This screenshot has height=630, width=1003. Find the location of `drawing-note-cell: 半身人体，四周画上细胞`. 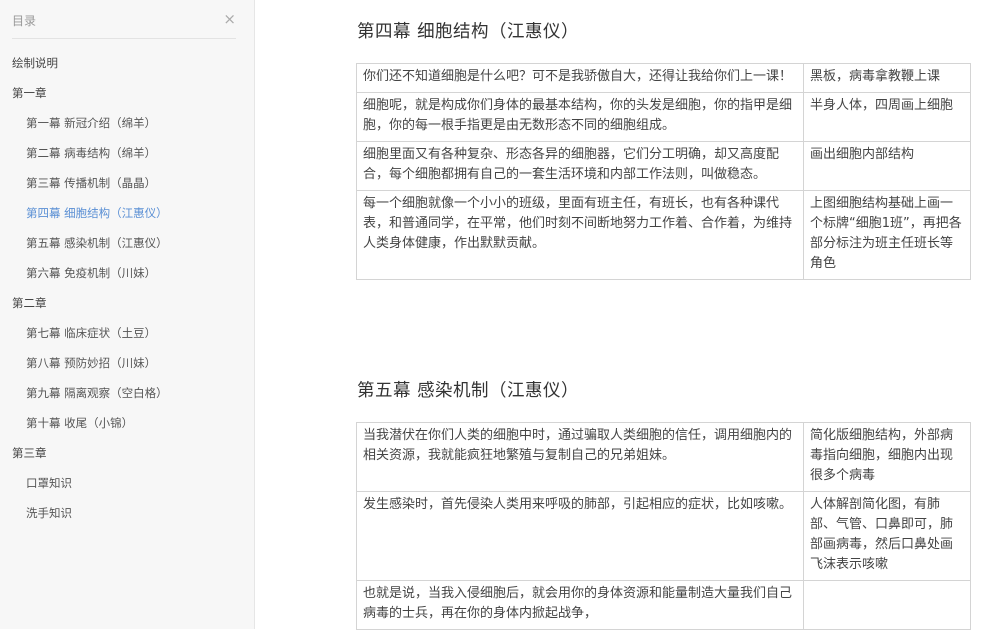

drawing-note-cell: 半身人体，四周画上细胞 is located at coordinates (887, 117).